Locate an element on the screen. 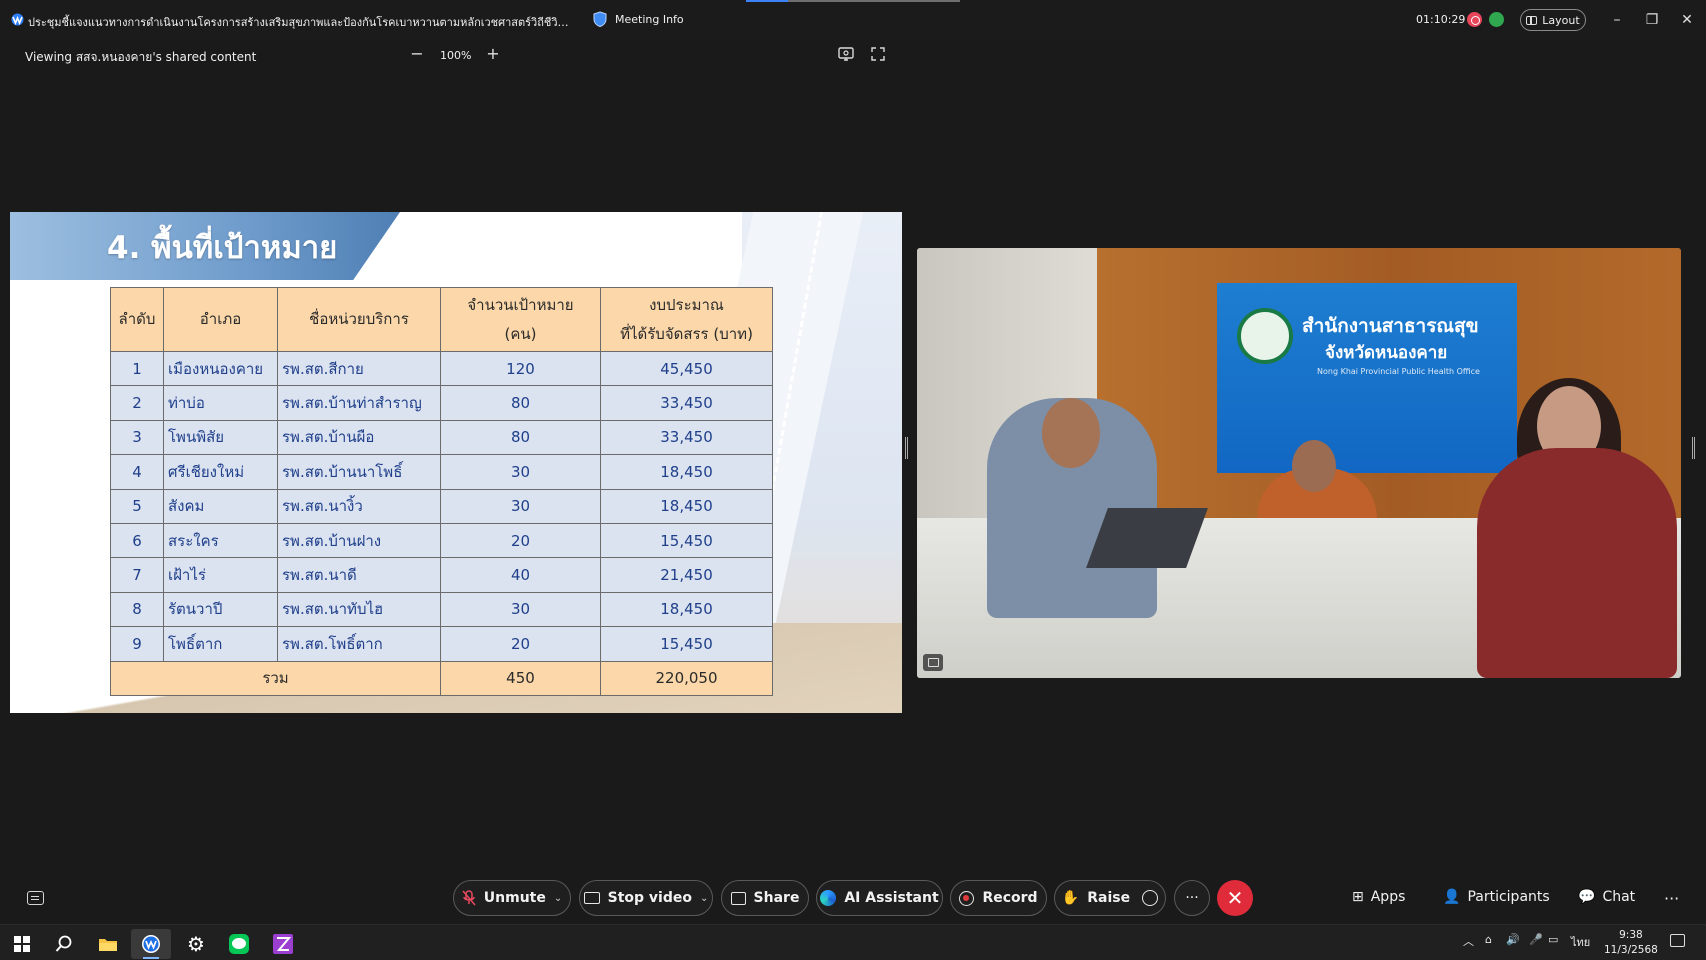 The height and width of the screenshot is (960, 1706). cell-target: 120 is located at coordinates (520, 368).